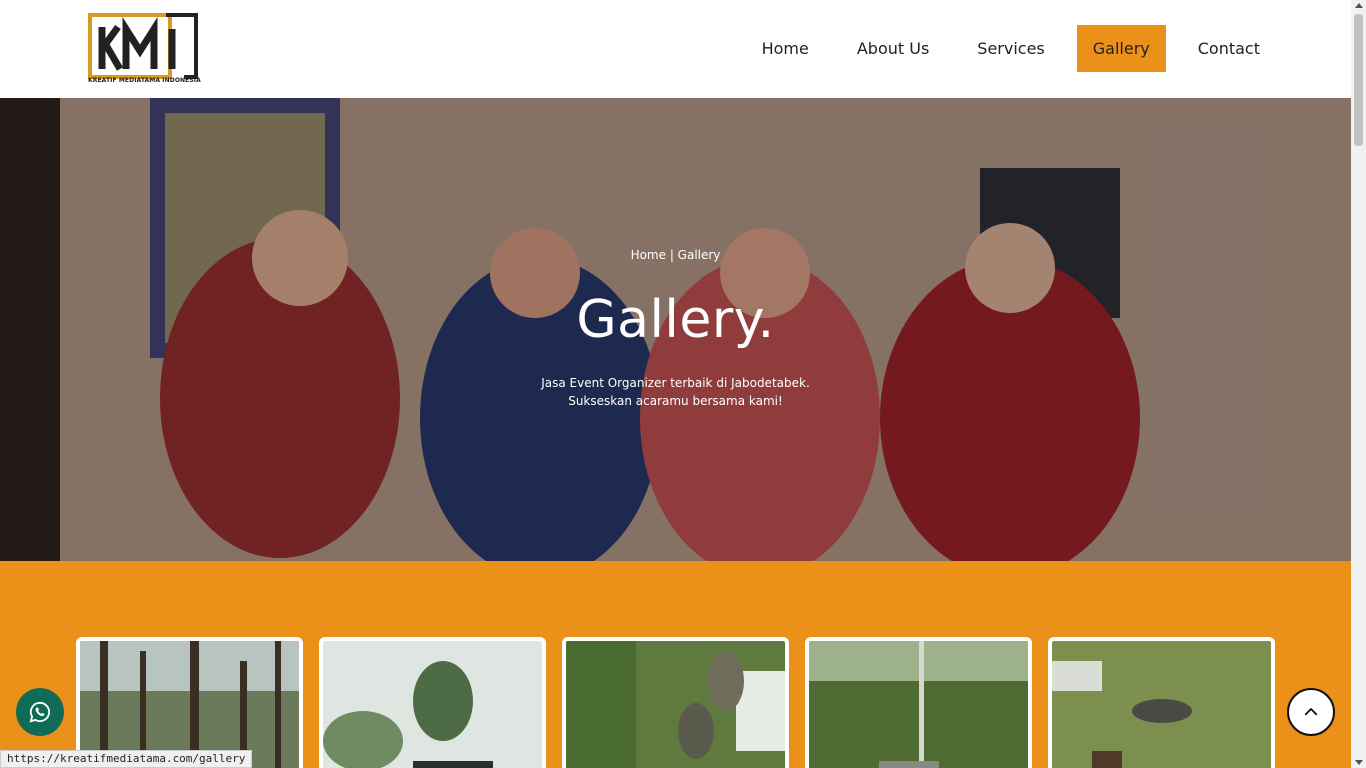 This screenshot has width=1366, height=768. What do you see at coordinates (1358, 80) in the screenshot?
I see `scroll-thumb` at bounding box center [1358, 80].